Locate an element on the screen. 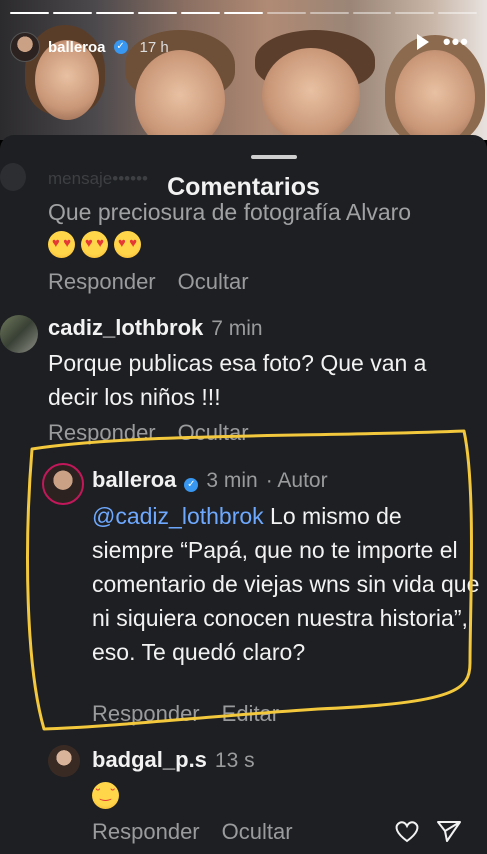 This screenshot has height=854, width=487. comment-timestamp: 3 min is located at coordinates (232, 480).